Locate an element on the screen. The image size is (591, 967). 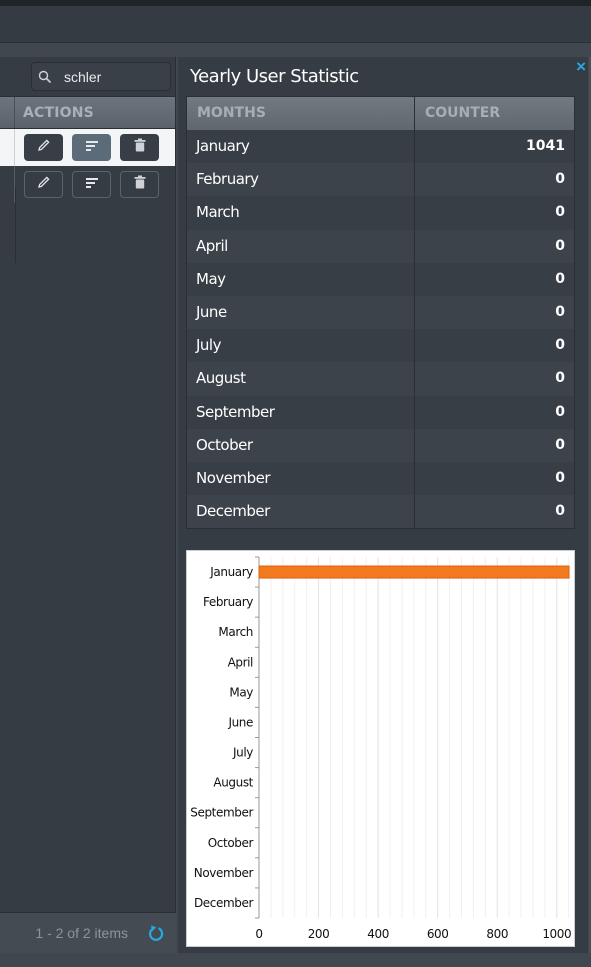
x-tick-label: 1000 is located at coordinates (556, 934).